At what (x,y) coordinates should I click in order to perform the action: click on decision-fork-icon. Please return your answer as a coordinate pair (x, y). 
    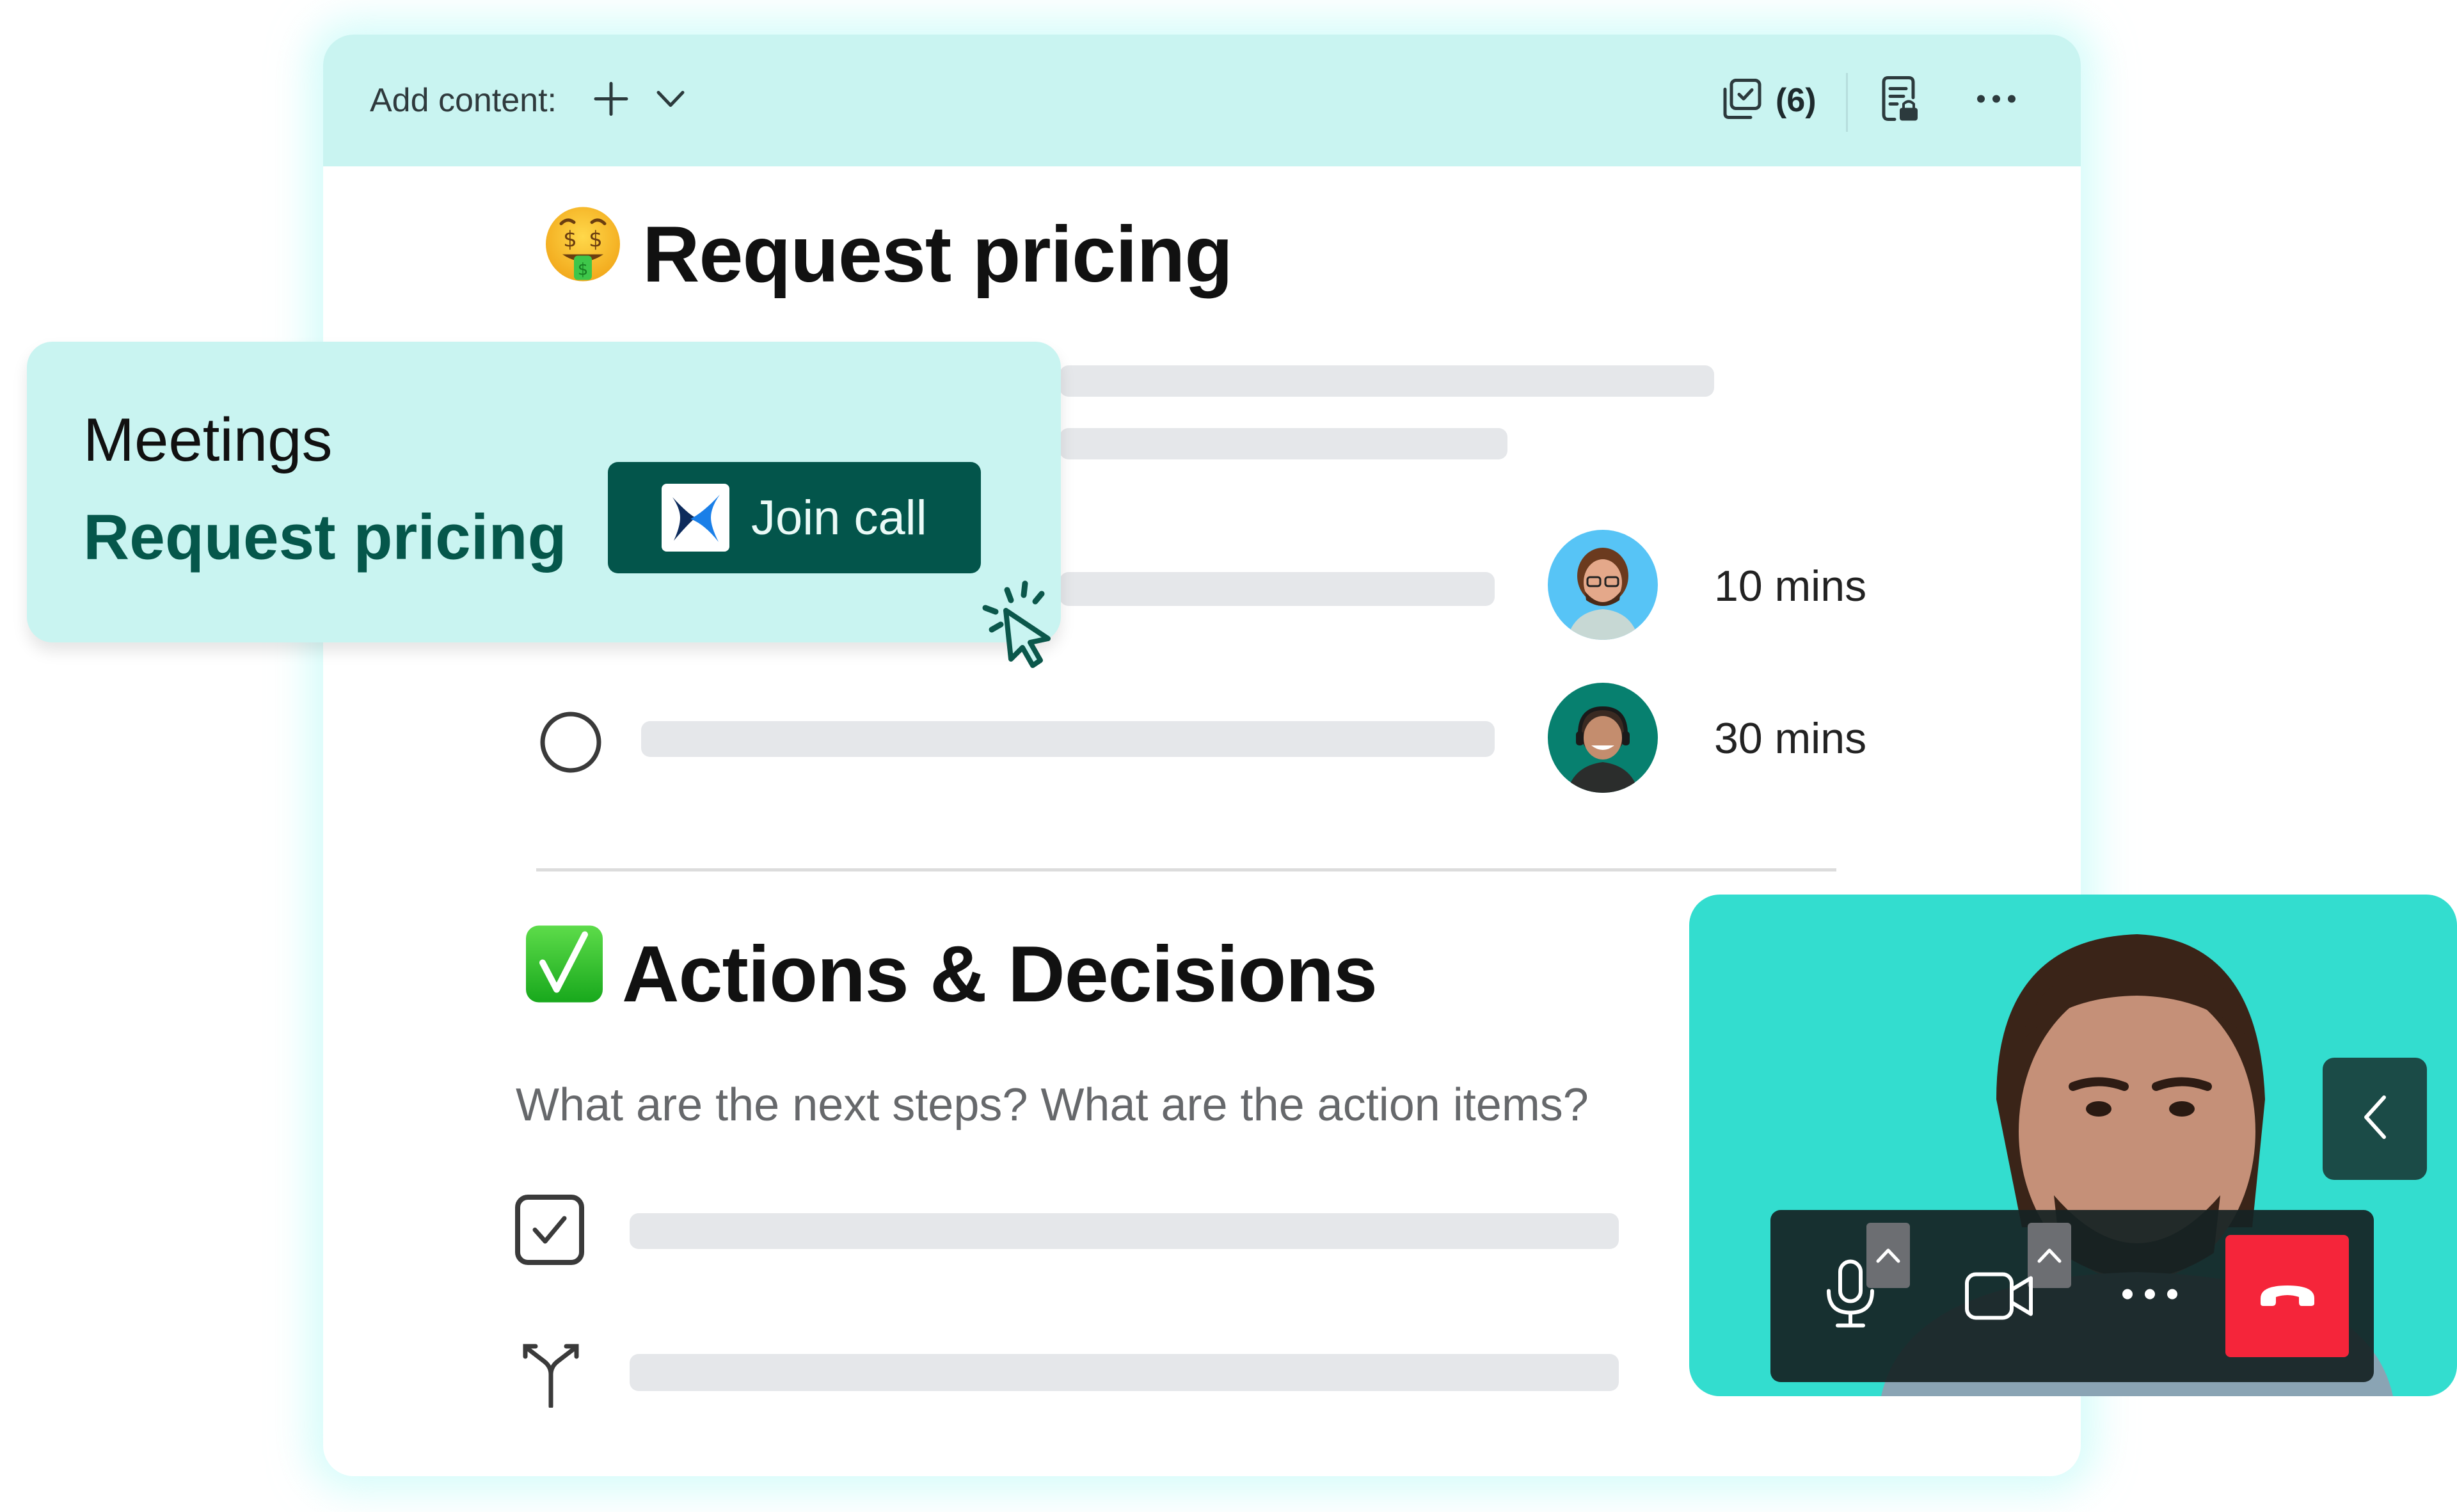
    Looking at the image, I should click on (551, 1376).